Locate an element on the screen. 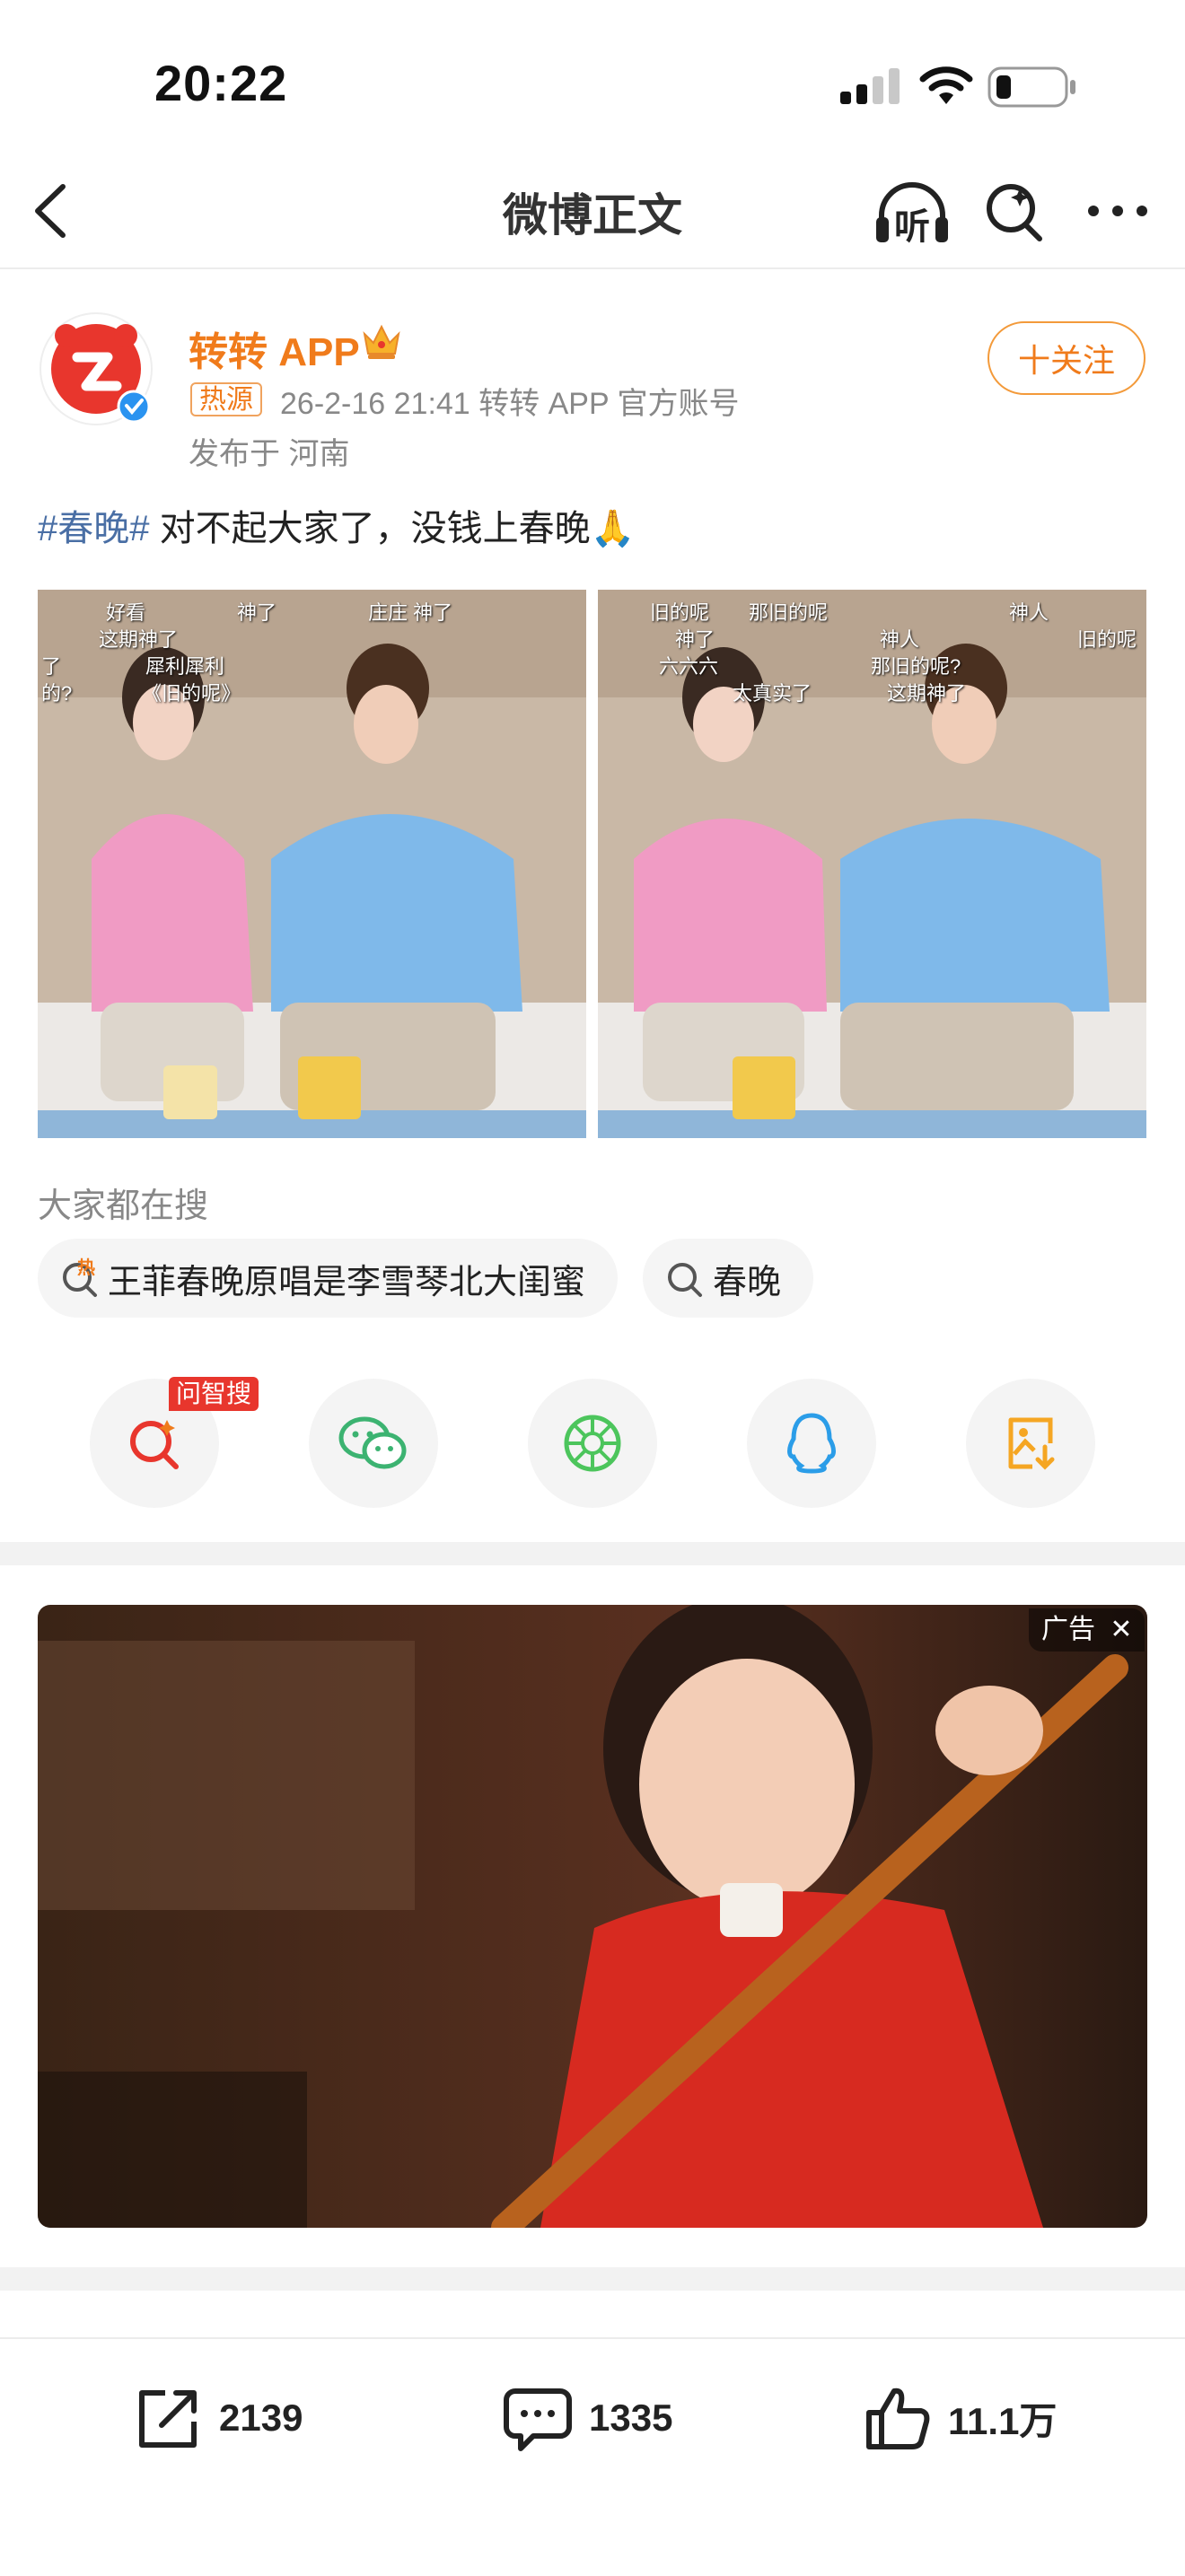  danmaku-caption: 犀利犀利 is located at coordinates (185, 666).